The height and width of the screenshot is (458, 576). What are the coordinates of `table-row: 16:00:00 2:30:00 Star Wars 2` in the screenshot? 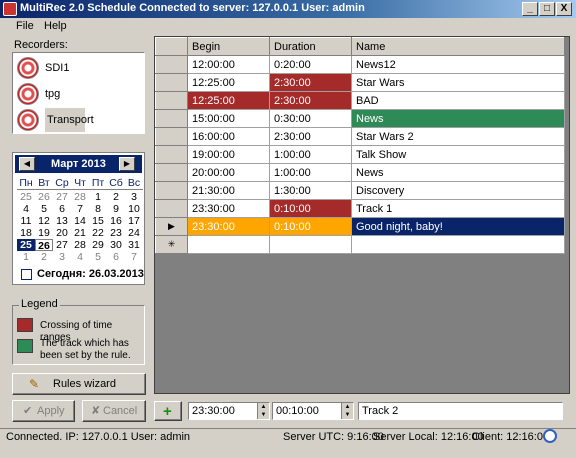 It's located at (360, 136).